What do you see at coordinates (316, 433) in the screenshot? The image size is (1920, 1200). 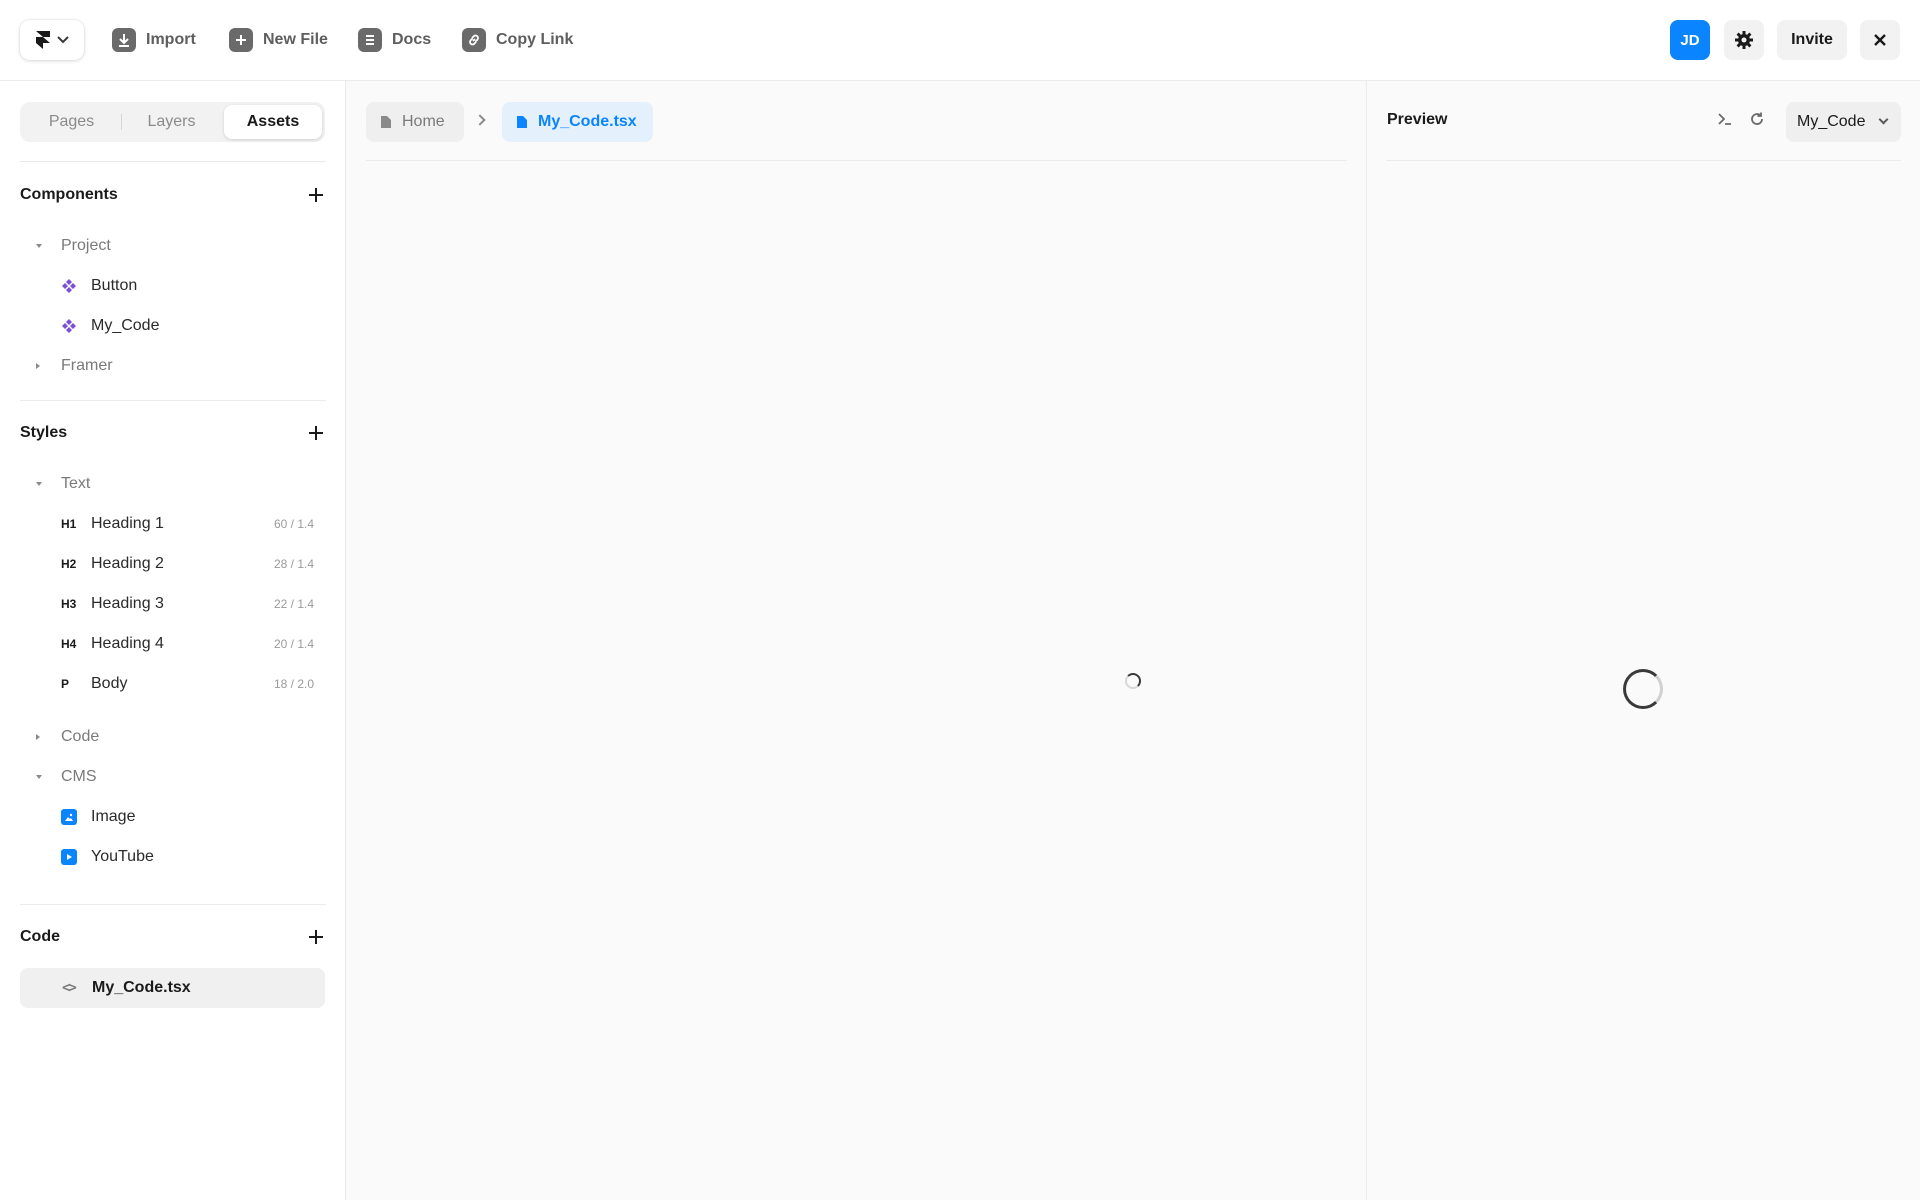 I see `add-style-icon` at bounding box center [316, 433].